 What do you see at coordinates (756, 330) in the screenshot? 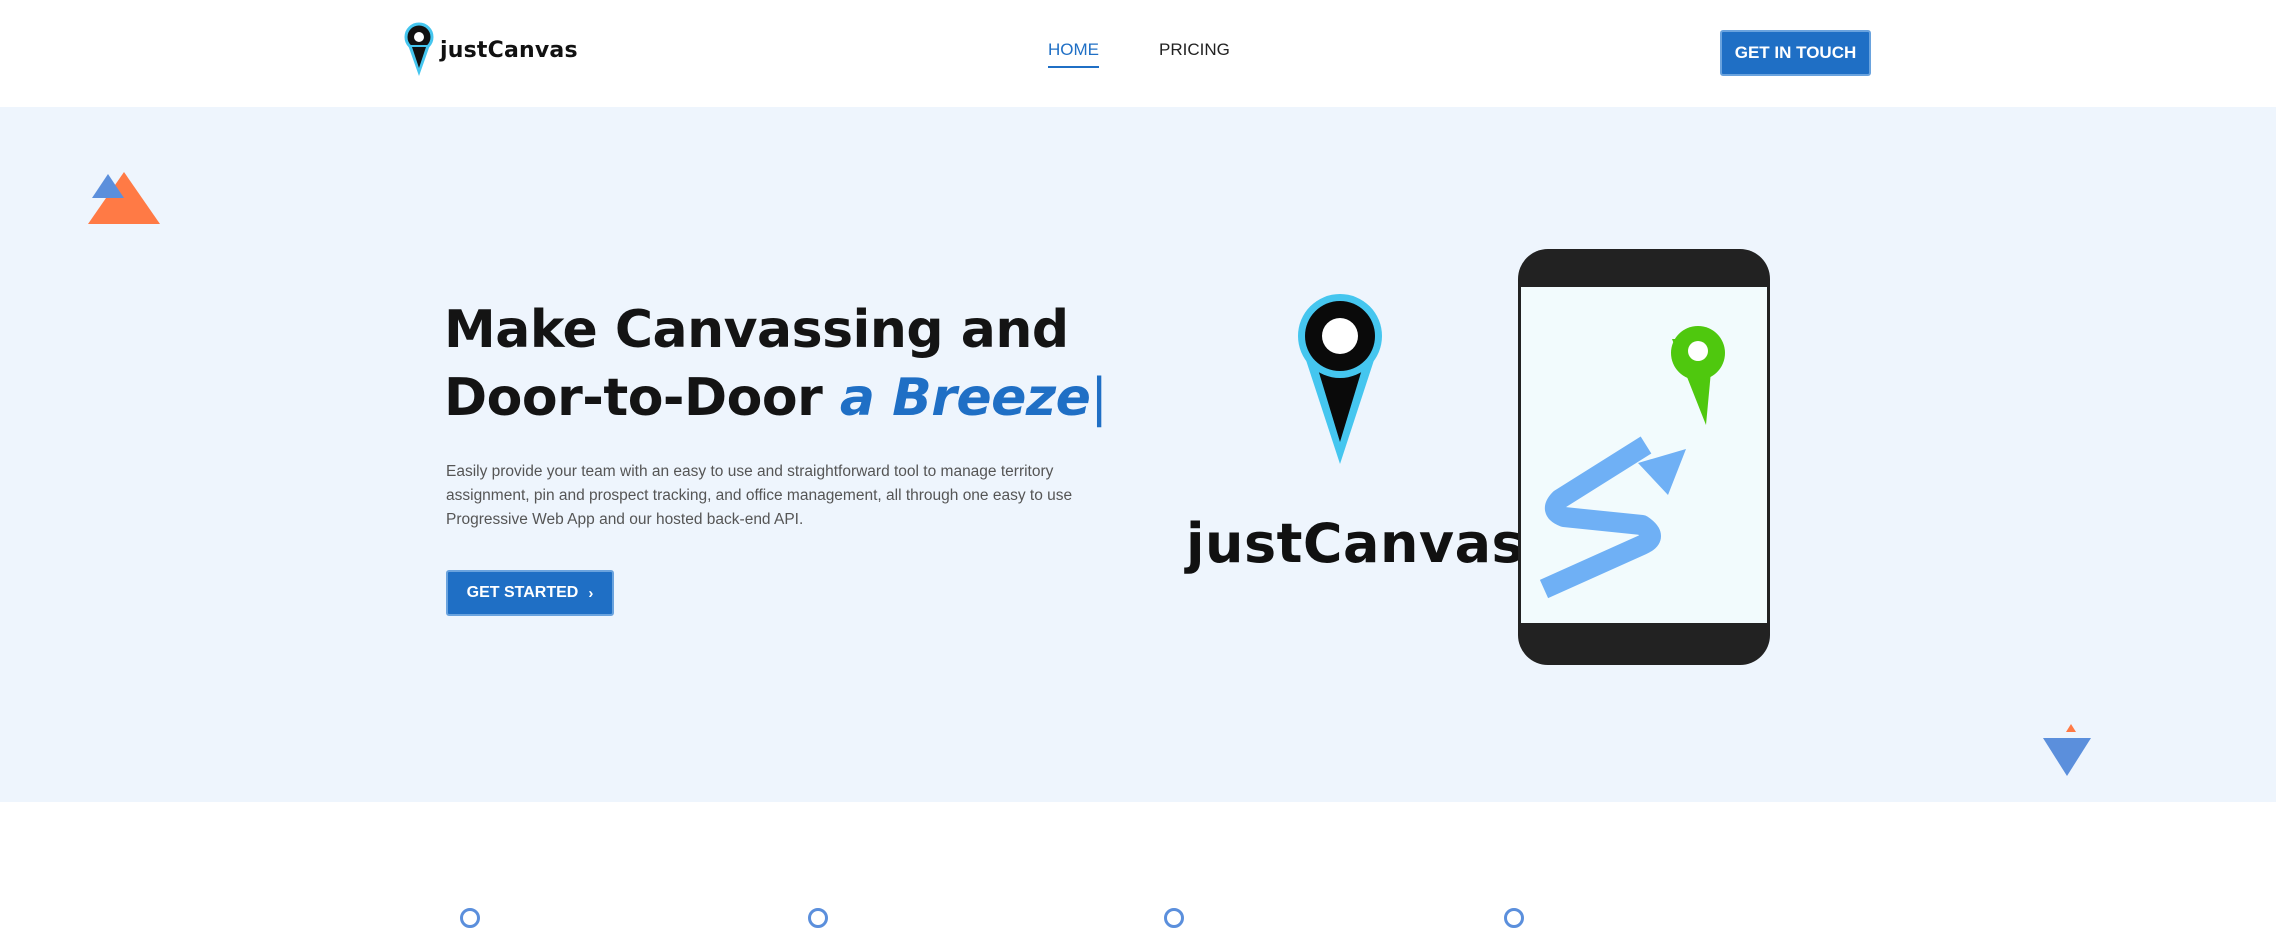
I see `headline-line-1: Make Canvassing and` at bounding box center [756, 330].